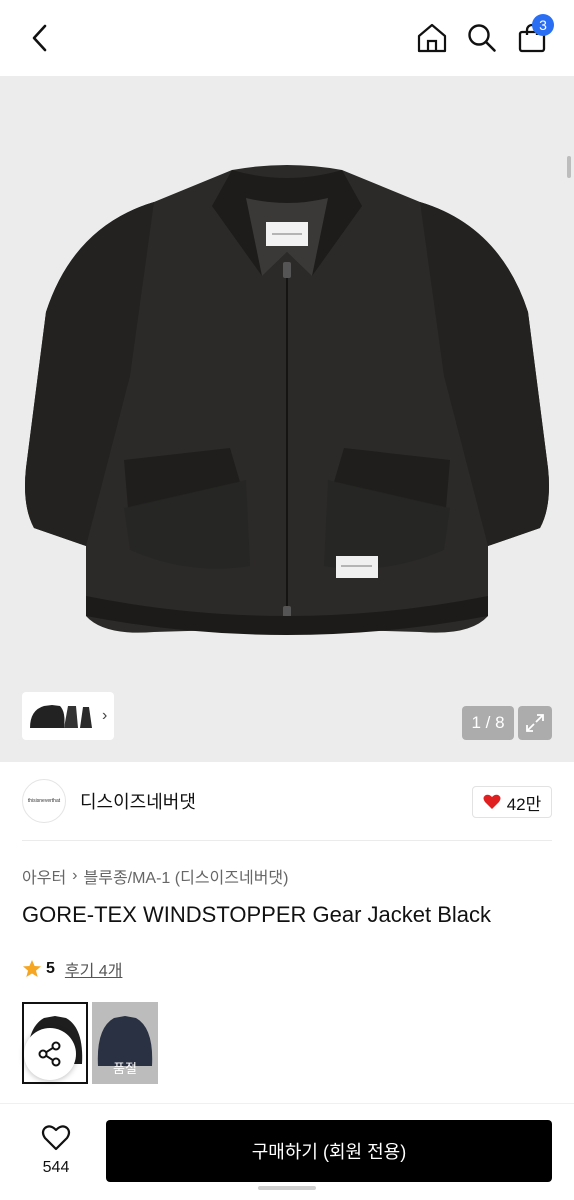 This screenshot has width=574, height=1200. I want to click on variant-navy: 품절, so click(125, 1043).